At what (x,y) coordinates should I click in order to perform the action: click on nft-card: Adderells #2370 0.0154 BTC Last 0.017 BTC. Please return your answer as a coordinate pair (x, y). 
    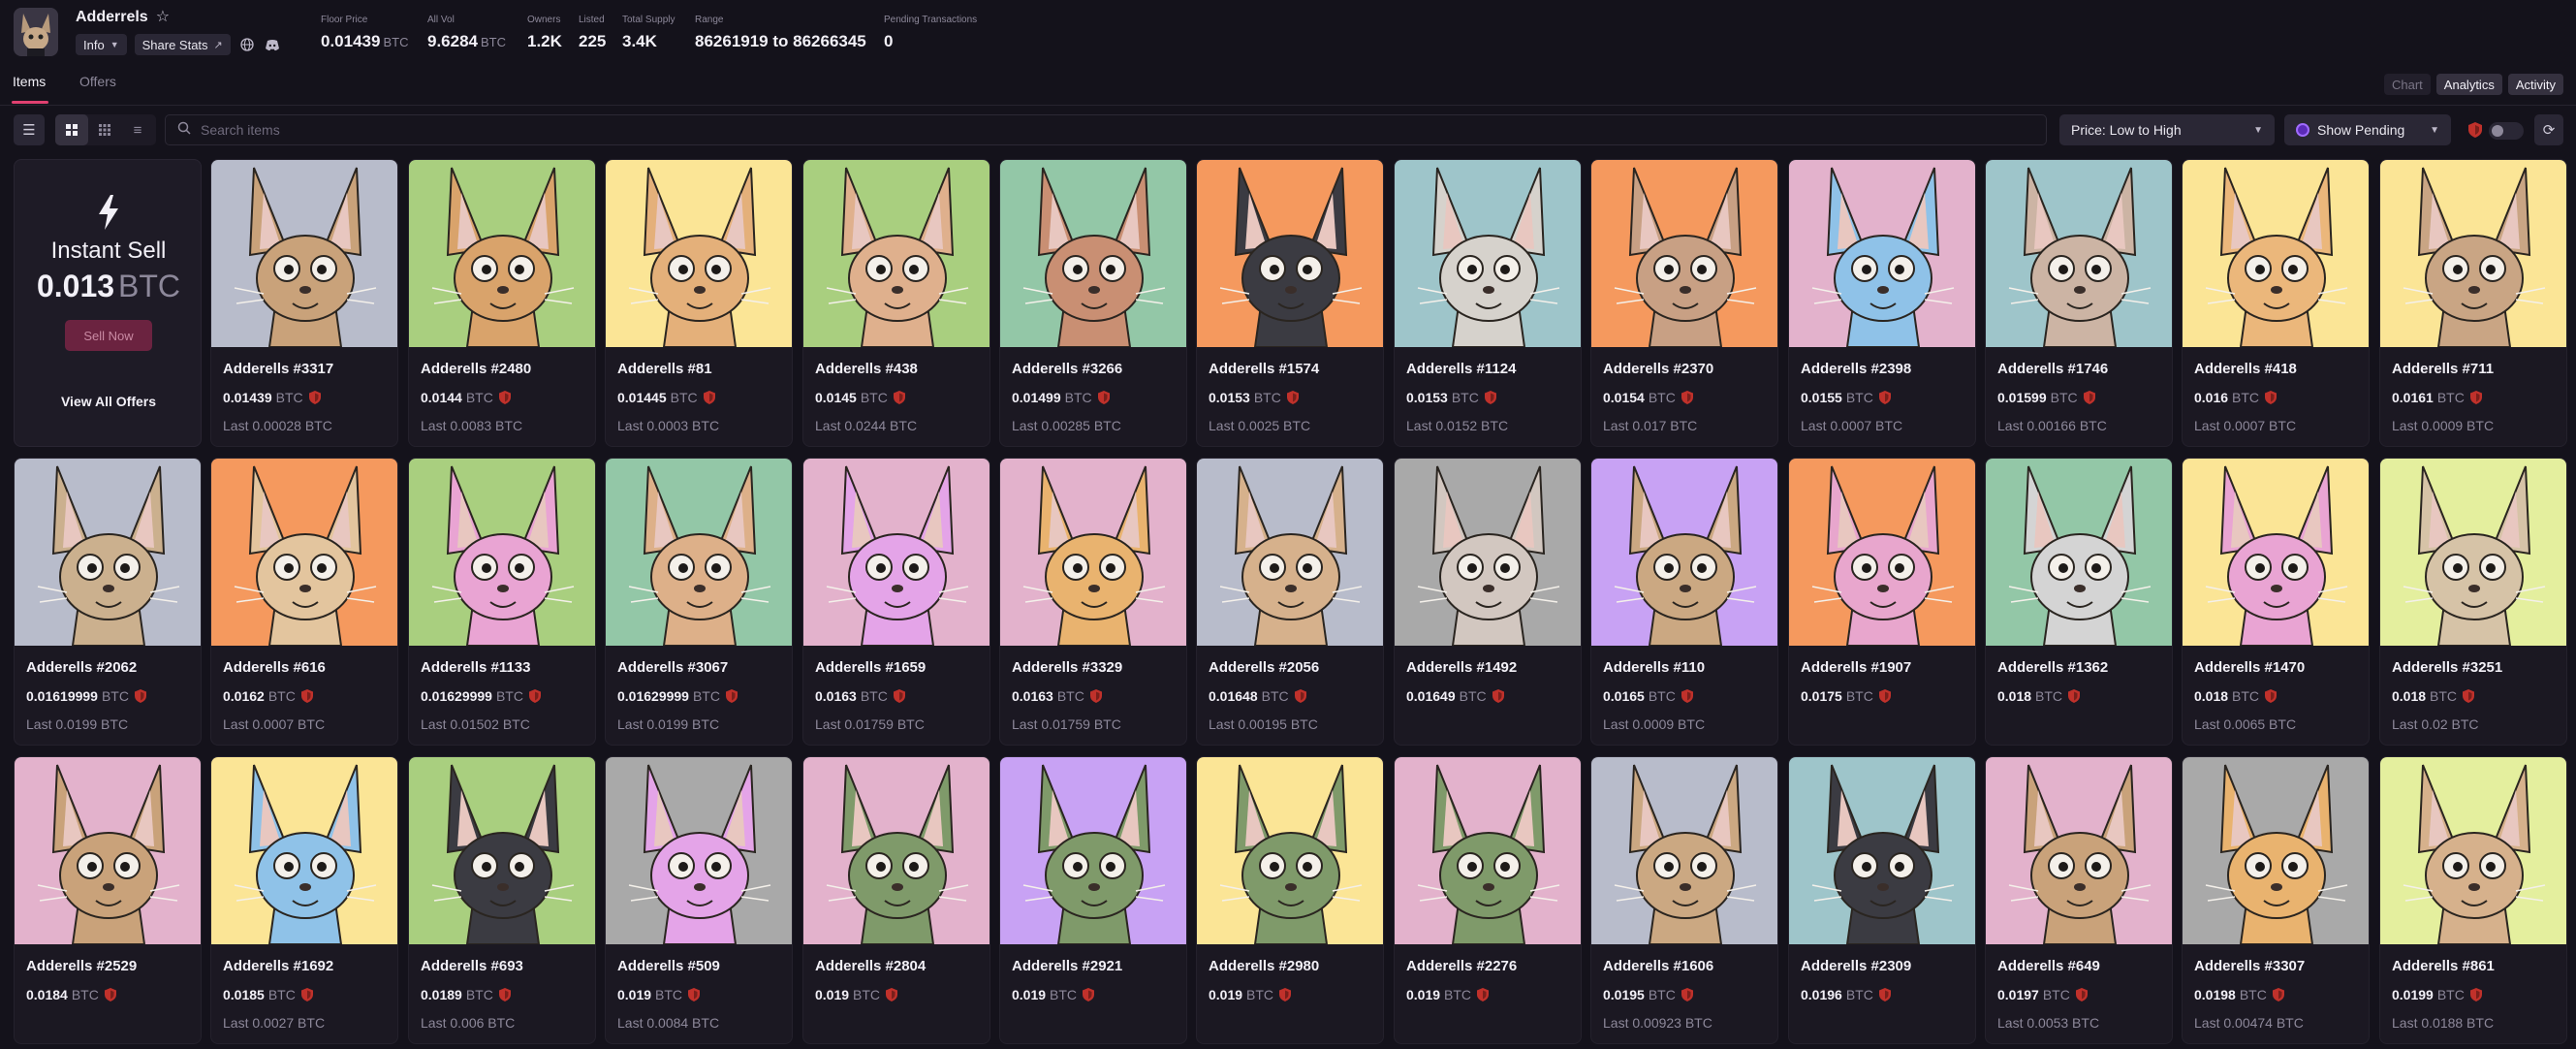
    Looking at the image, I should click on (1684, 303).